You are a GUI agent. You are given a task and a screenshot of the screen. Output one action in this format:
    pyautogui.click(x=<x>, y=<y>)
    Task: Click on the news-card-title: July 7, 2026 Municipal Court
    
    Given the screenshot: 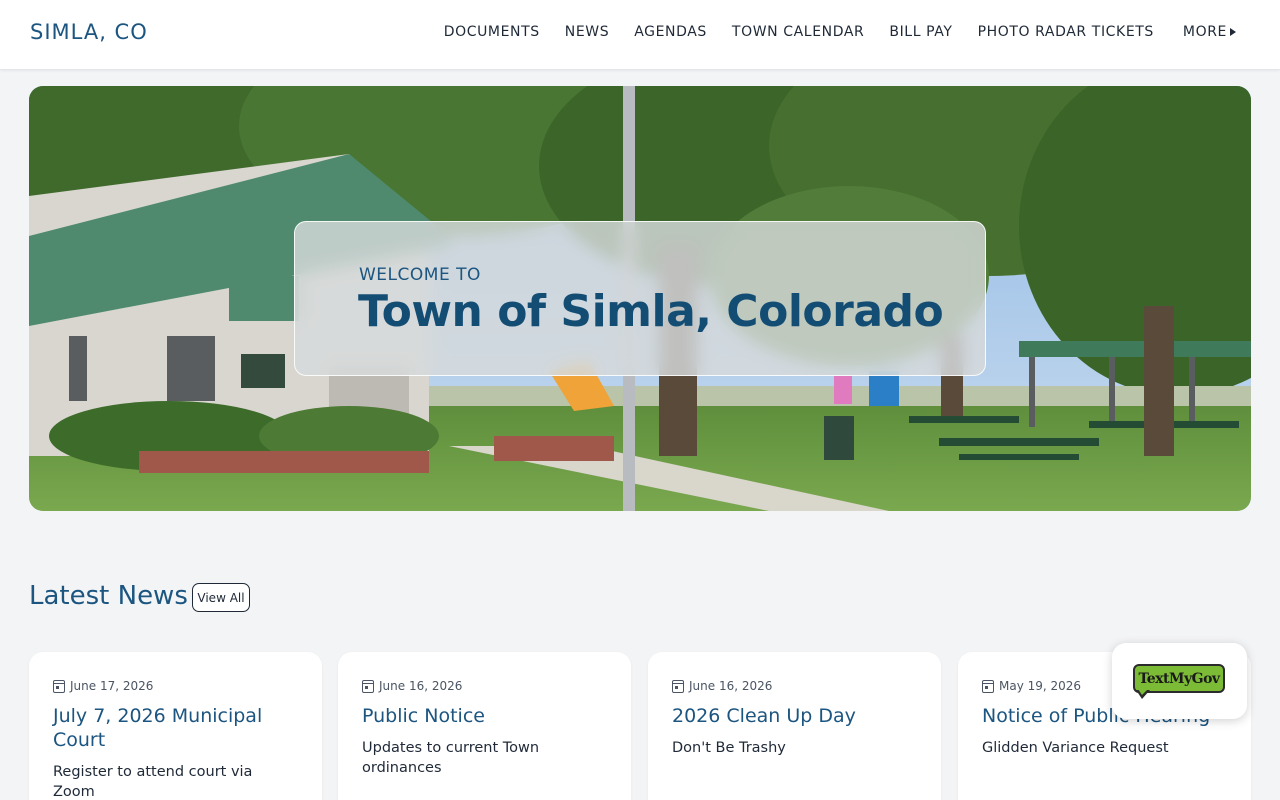 What is the action you would take?
    pyautogui.click(x=178, y=728)
    